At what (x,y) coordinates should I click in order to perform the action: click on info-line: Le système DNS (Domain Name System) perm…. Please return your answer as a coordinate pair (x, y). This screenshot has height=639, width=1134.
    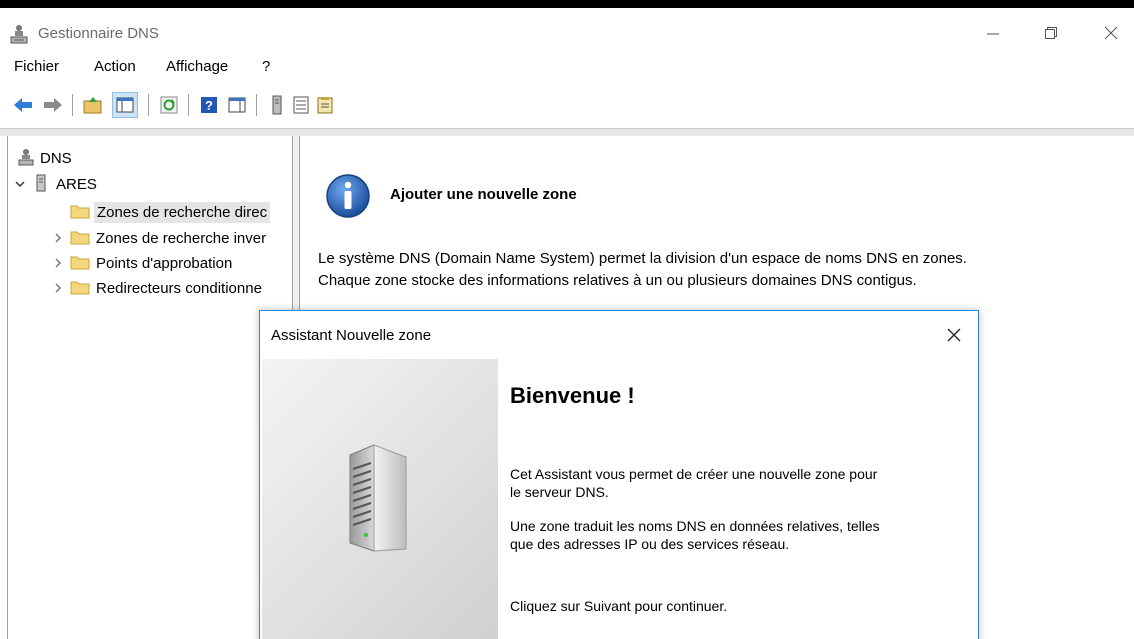
    Looking at the image, I should click on (642, 258).